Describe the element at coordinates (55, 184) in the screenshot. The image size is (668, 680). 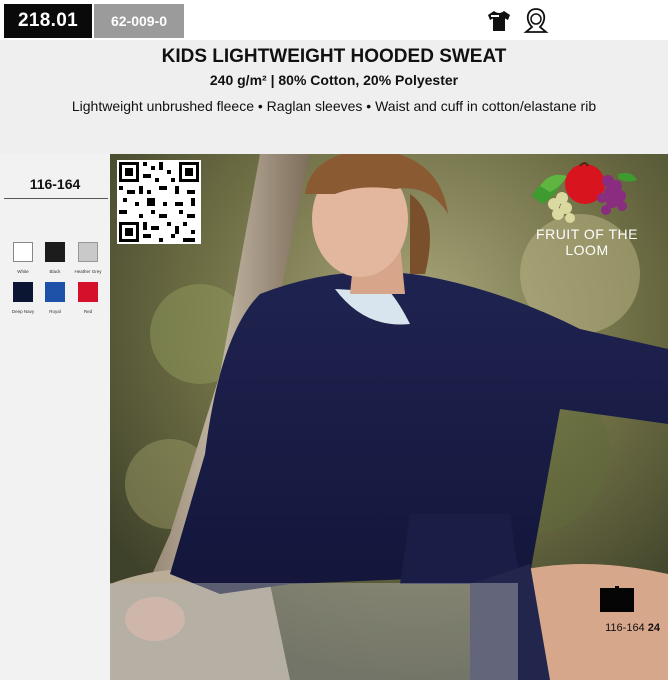
I see `size-range: 116-164` at that location.